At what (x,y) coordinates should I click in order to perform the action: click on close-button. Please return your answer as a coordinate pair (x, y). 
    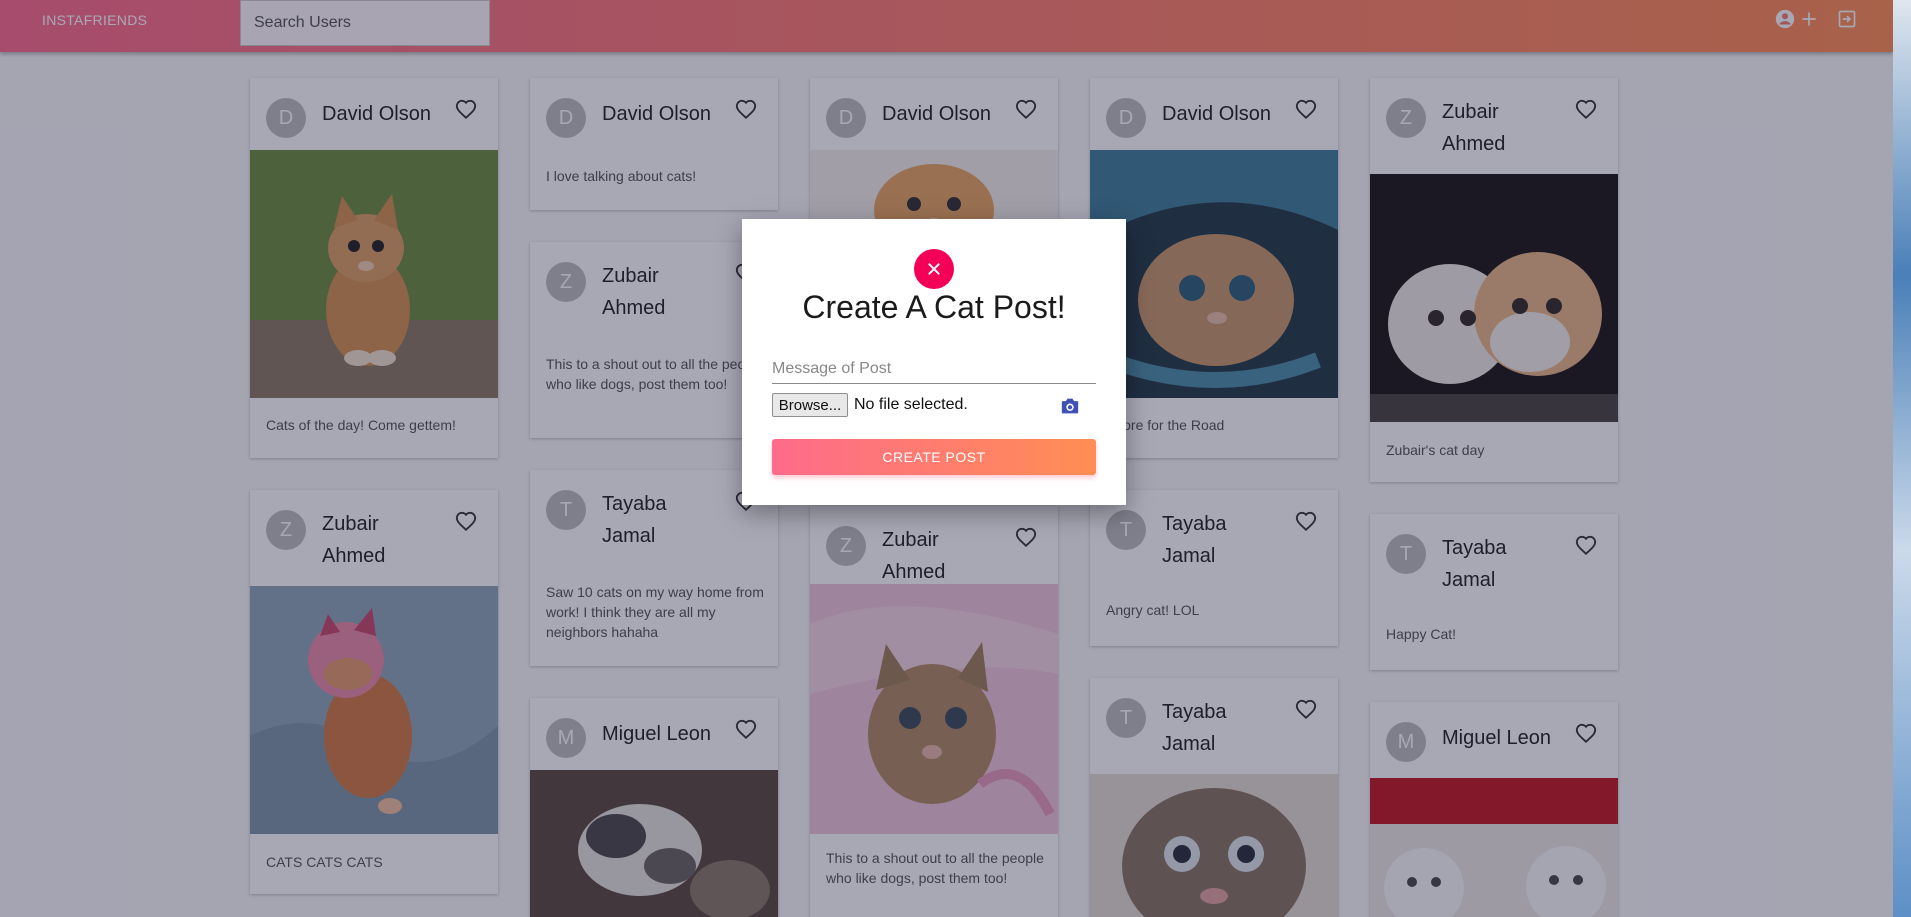
    Looking at the image, I should click on (934, 269).